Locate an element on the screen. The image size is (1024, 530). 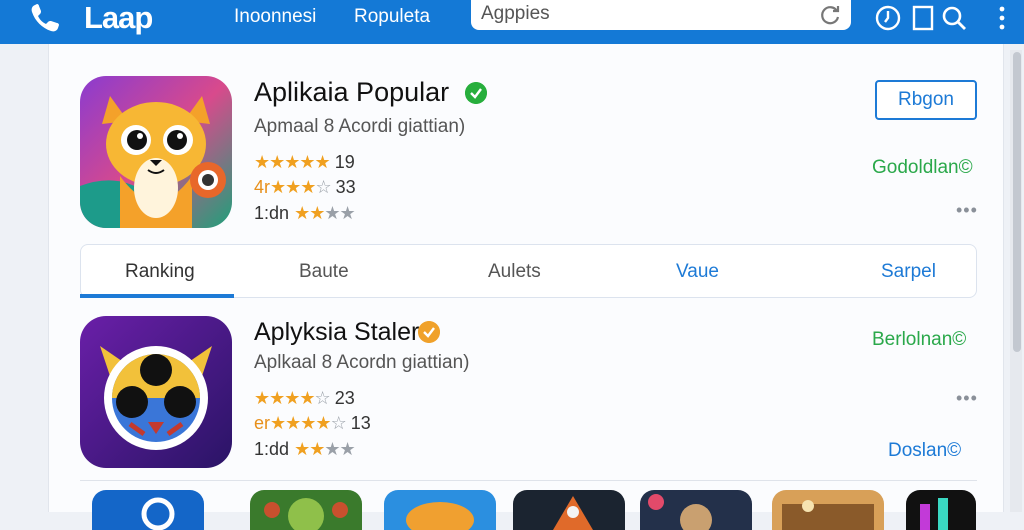
rating-row: ★★★★★ 19 is located at coordinates (304, 162).